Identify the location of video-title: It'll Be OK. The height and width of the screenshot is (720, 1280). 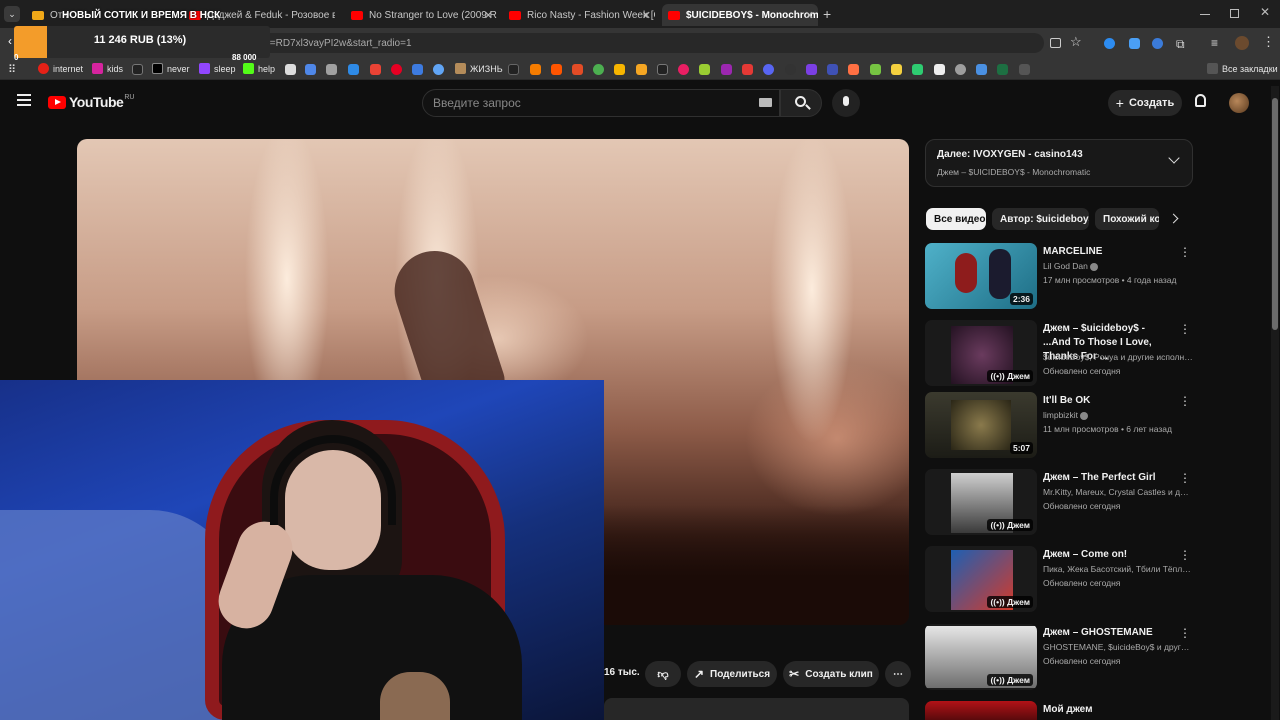
(1109, 401).